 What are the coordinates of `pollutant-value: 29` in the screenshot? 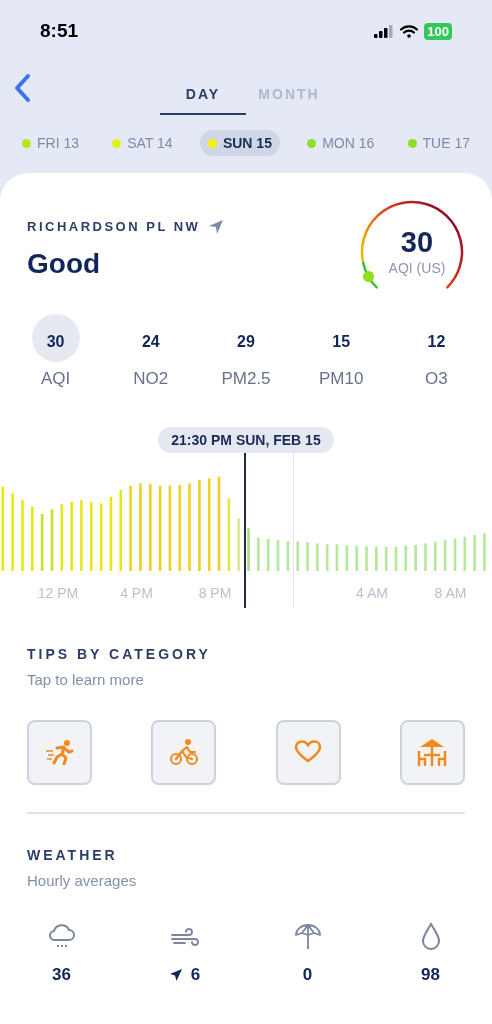 It's located at (246, 342).